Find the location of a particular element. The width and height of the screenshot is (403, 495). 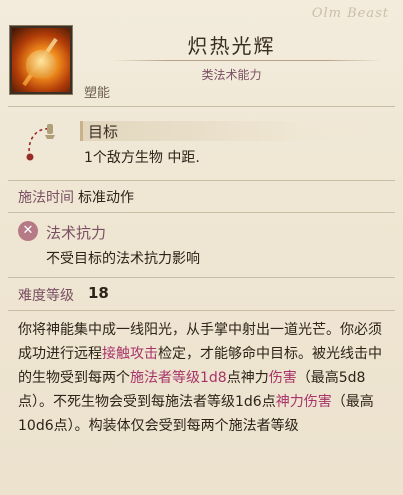

target-label-bar is located at coordinates (236, 131).